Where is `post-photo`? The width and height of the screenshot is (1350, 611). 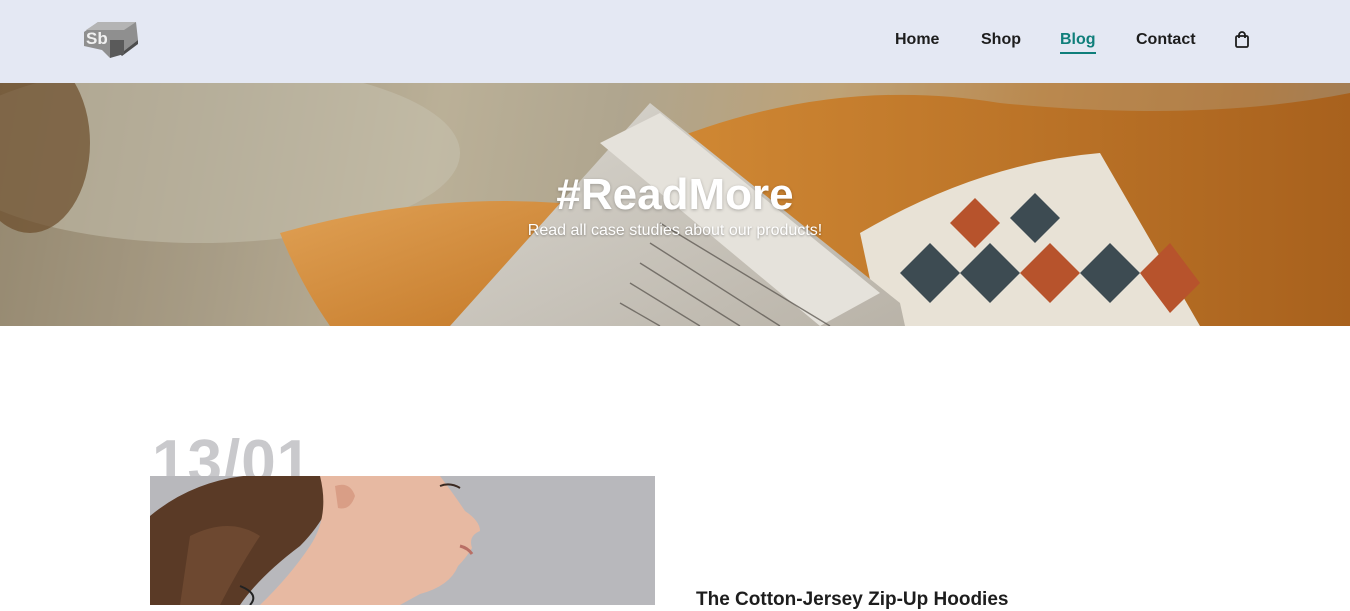
post-photo is located at coordinates (402, 540).